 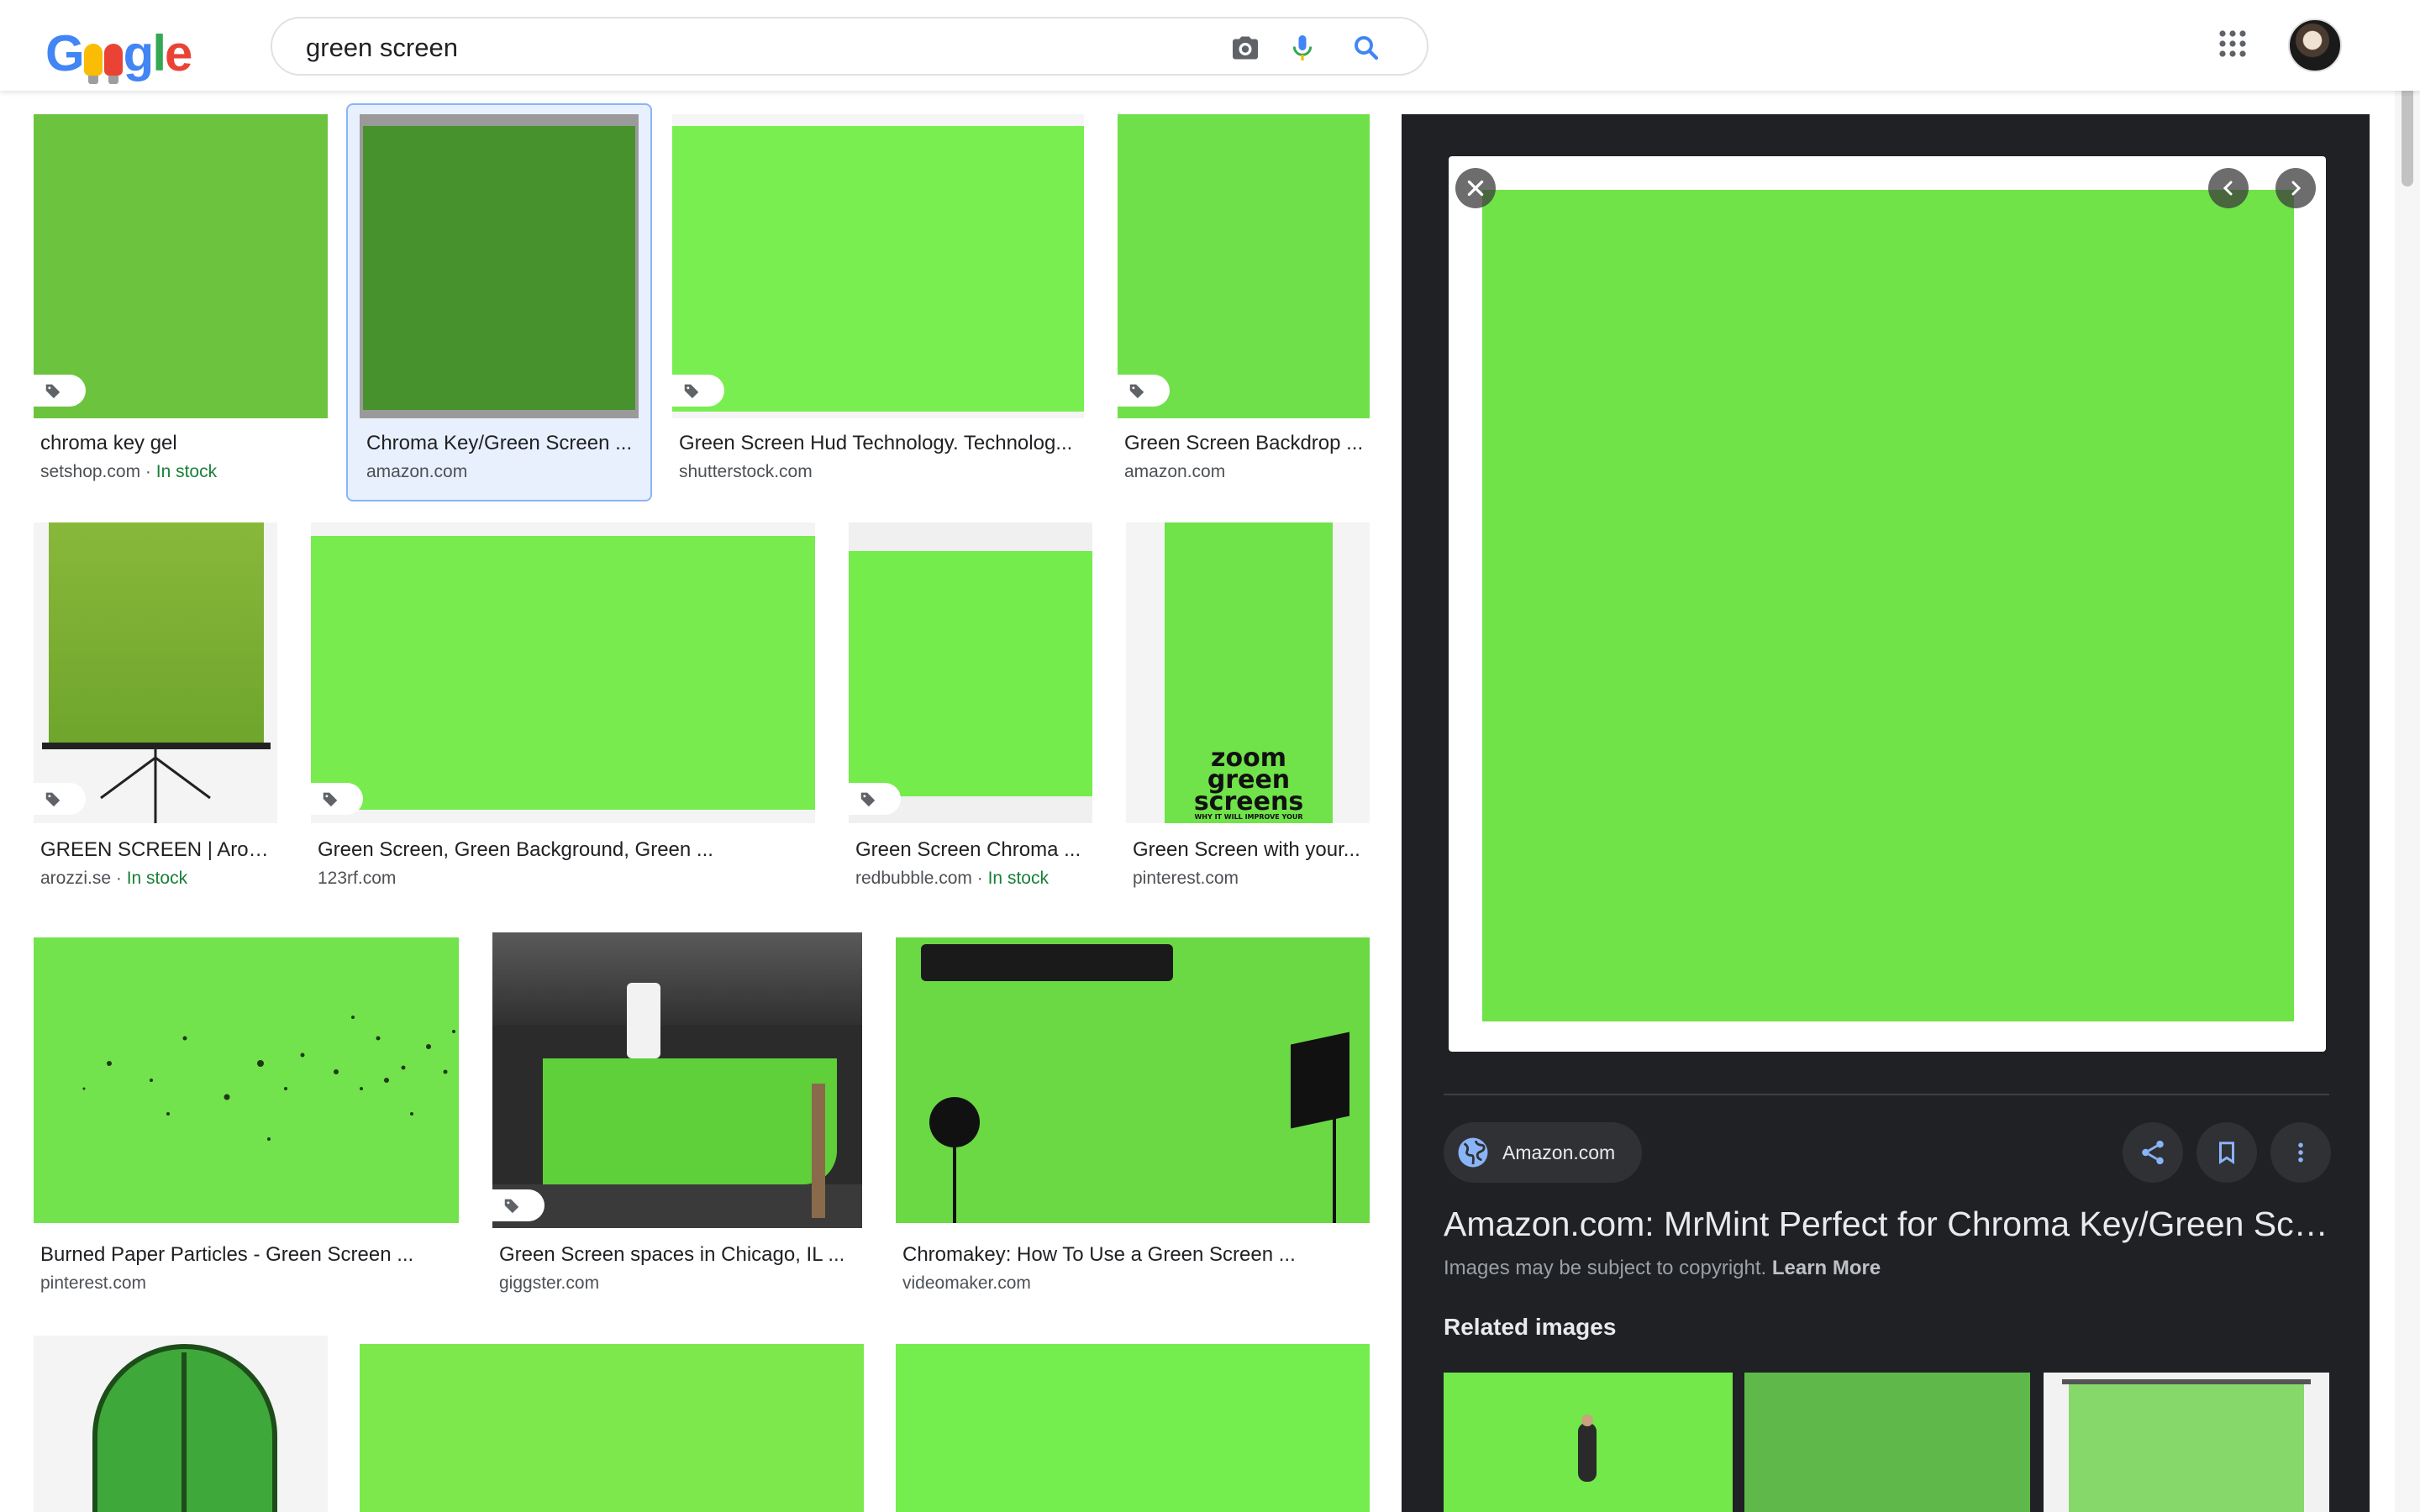 I want to click on result-source: arozzi.se · In stock, so click(x=114, y=878).